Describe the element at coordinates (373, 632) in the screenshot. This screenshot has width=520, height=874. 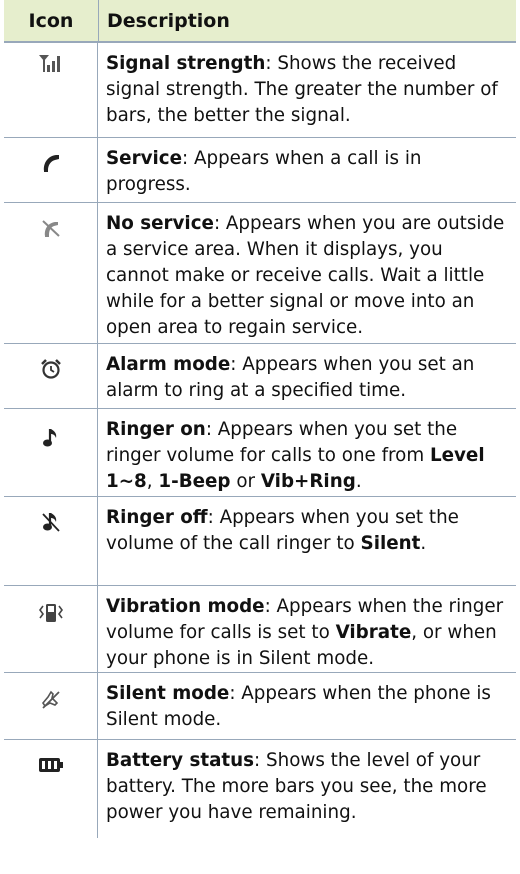
I see `vibrate-option: Vibrate` at that location.